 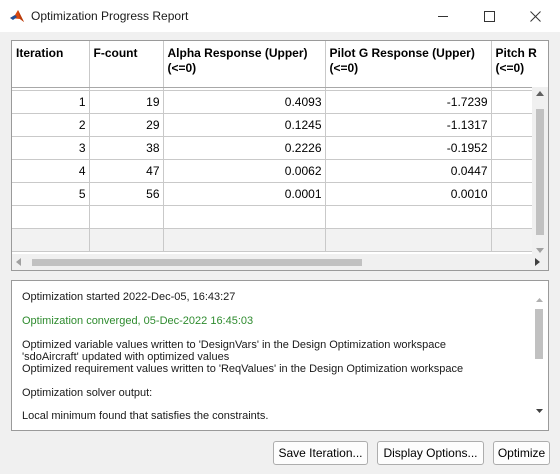 I want to click on table-vertical-scroll-thumb, so click(x=540, y=172).